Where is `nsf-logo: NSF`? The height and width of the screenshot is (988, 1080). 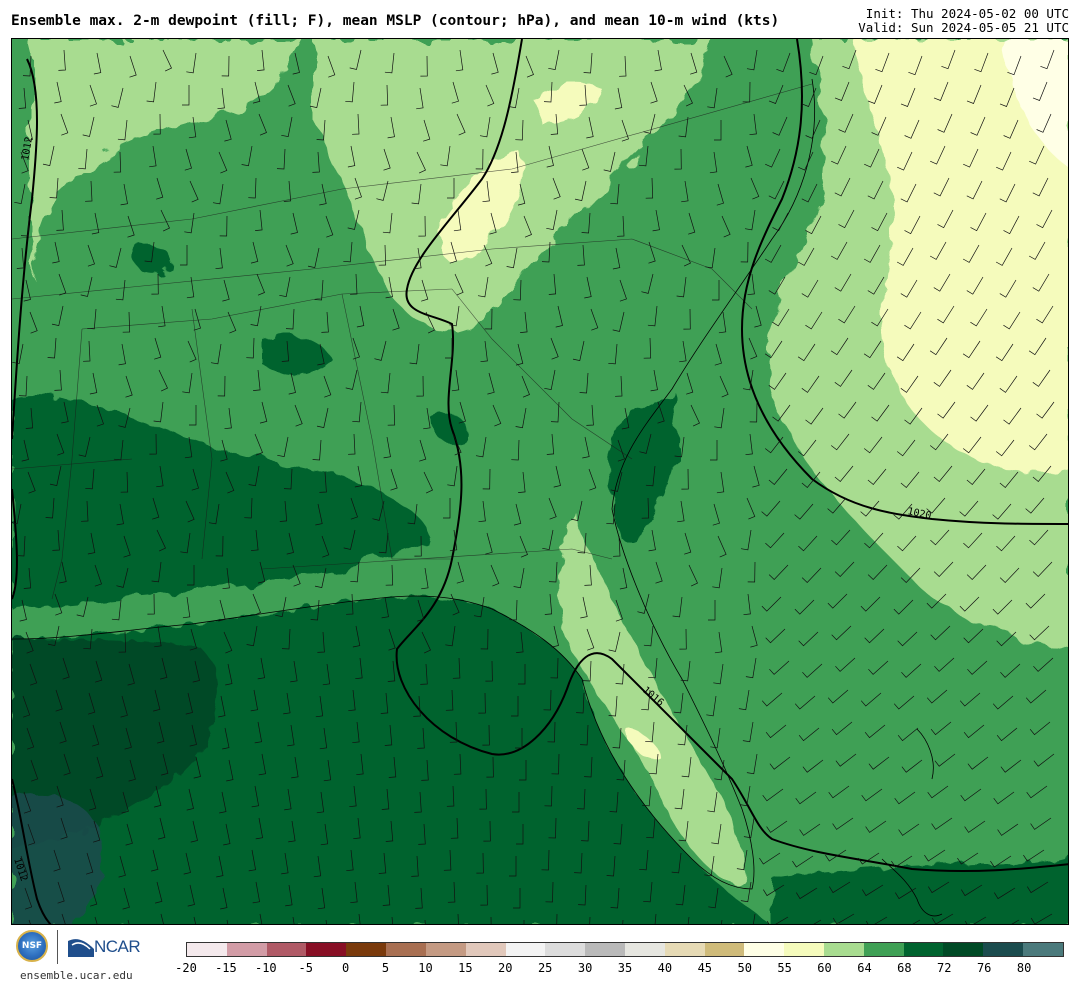 nsf-logo: NSF is located at coordinates (32, 946).